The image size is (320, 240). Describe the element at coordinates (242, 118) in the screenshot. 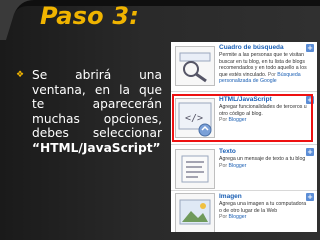

I see `selection-highlight` at that location.